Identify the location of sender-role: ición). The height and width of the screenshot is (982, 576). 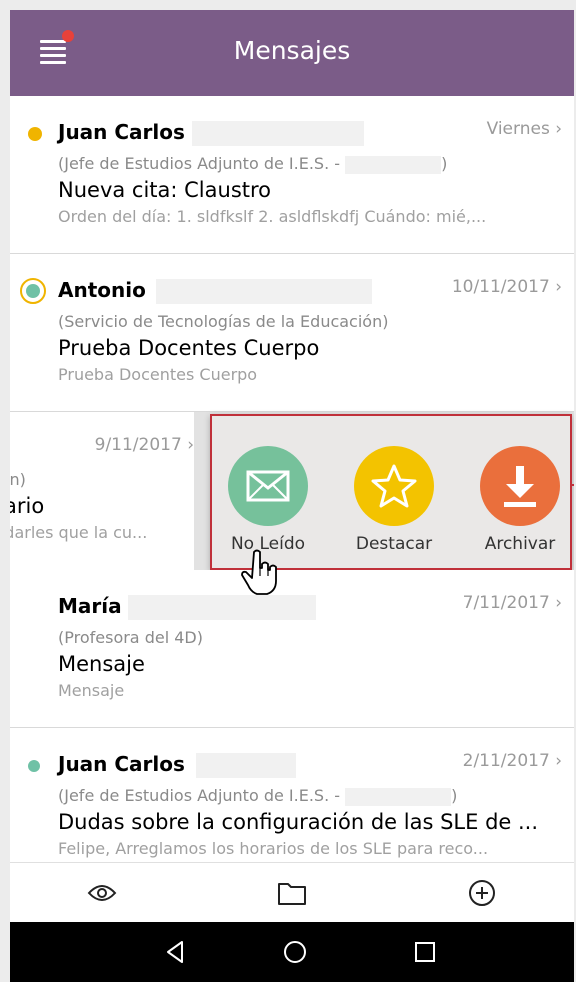
(18, 479).